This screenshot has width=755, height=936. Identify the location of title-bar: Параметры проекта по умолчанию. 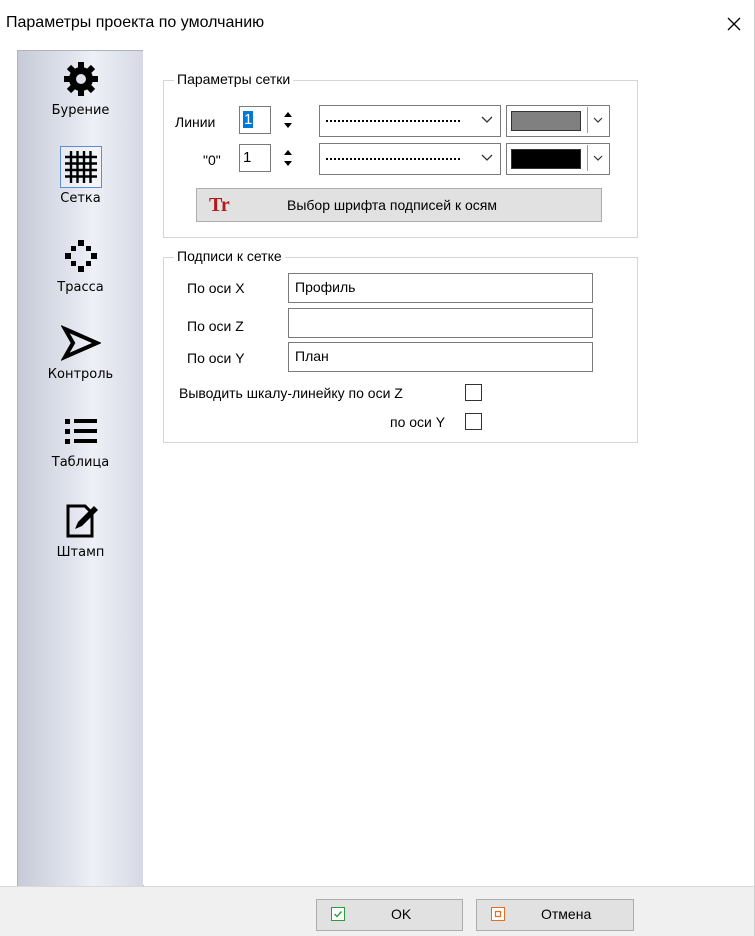
(377, 24).